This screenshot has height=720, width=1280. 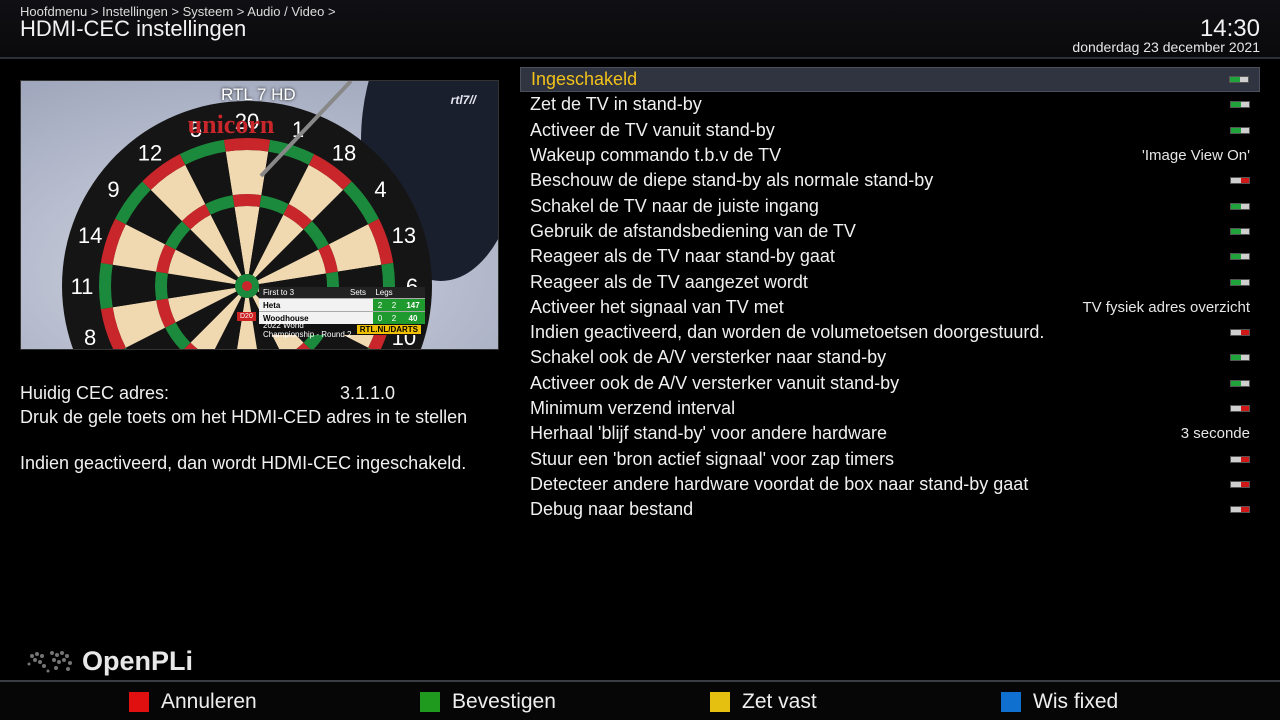 I want to click on settings-row: Activeer de TV vanuit stand-by, so click(x=890, y=130).